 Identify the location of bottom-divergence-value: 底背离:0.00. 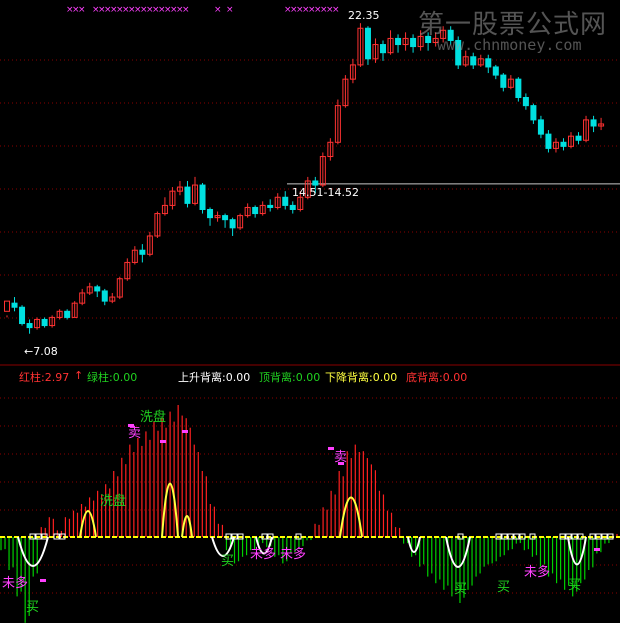
(437, 377).